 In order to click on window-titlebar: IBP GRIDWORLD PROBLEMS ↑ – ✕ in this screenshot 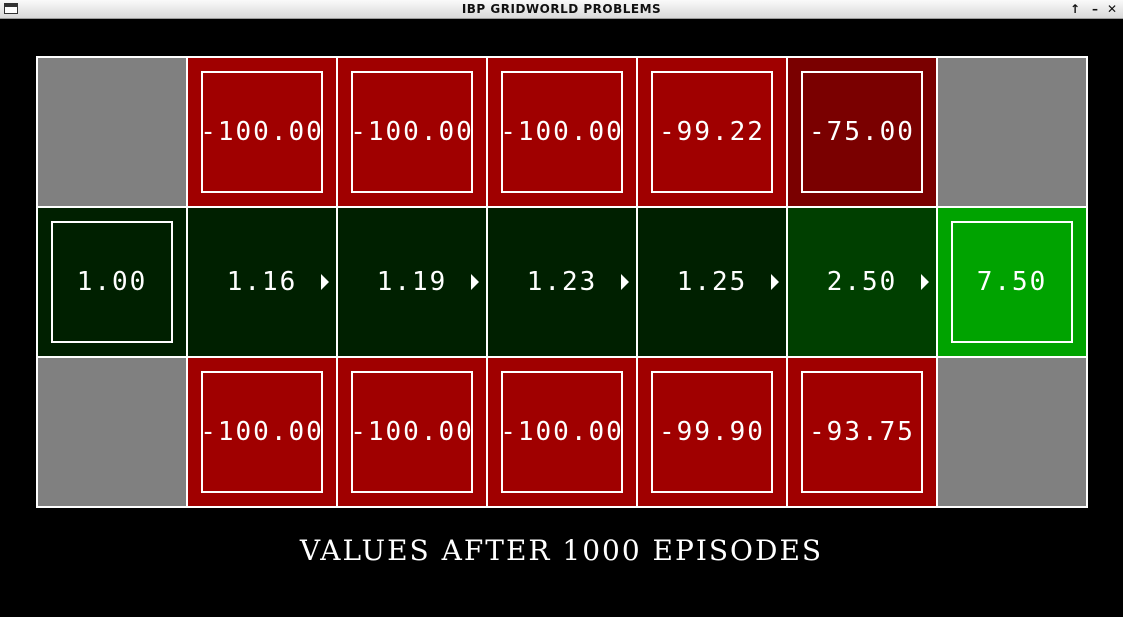, I will do `click(561, 9)`.